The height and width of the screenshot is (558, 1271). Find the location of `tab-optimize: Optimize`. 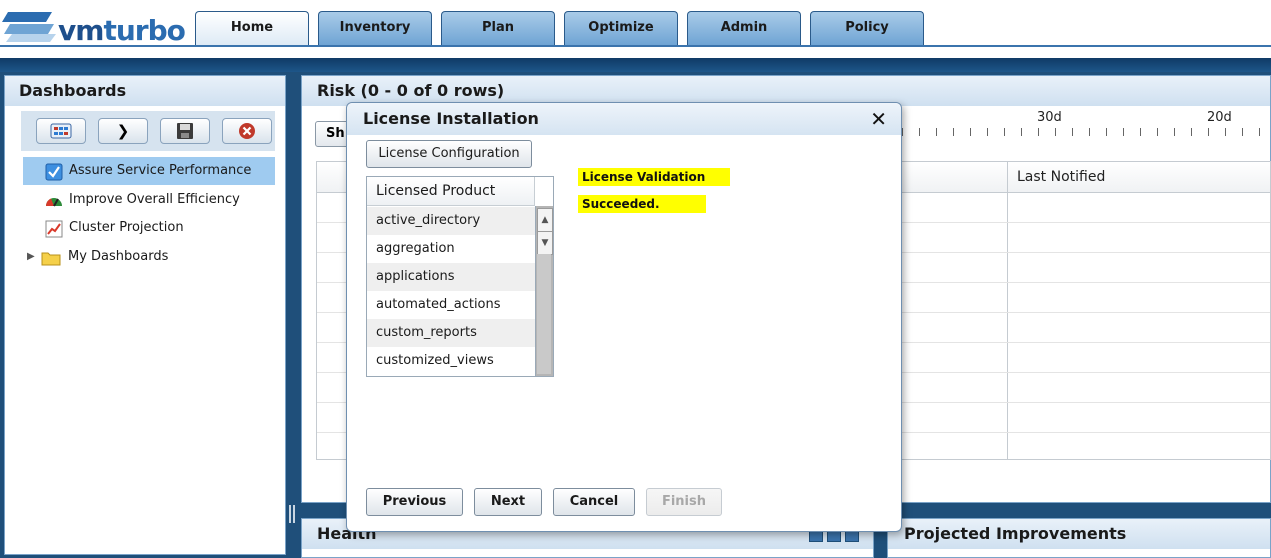

tab-optimize: Optimize is located at coordinates (621, 28).